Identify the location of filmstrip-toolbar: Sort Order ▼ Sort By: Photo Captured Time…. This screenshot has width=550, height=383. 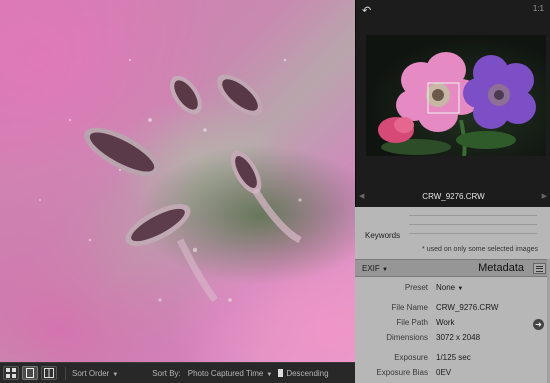
(177, 372).